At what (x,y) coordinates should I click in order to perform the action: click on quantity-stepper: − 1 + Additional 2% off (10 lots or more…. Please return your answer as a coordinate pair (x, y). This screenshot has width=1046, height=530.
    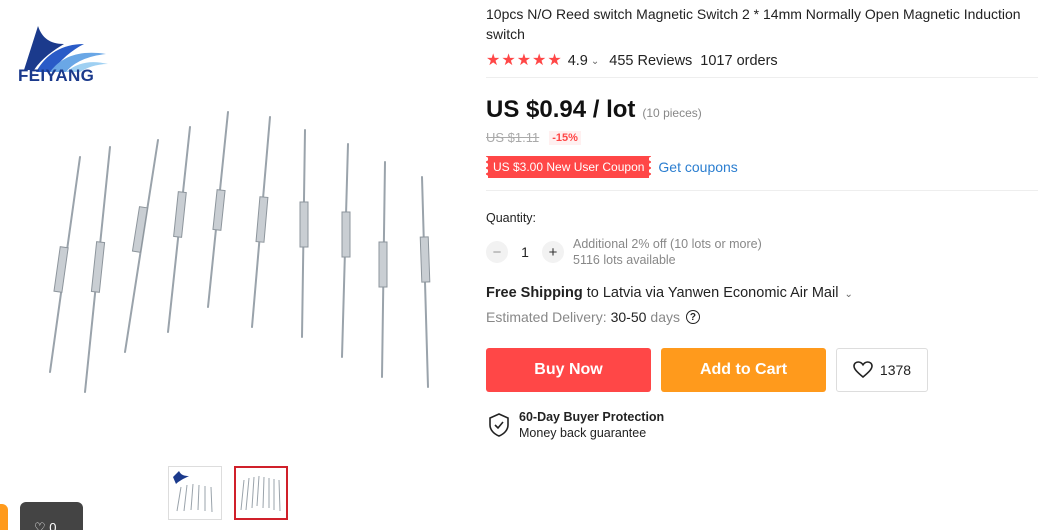
    Looking at the image, I should click on (766, 252).